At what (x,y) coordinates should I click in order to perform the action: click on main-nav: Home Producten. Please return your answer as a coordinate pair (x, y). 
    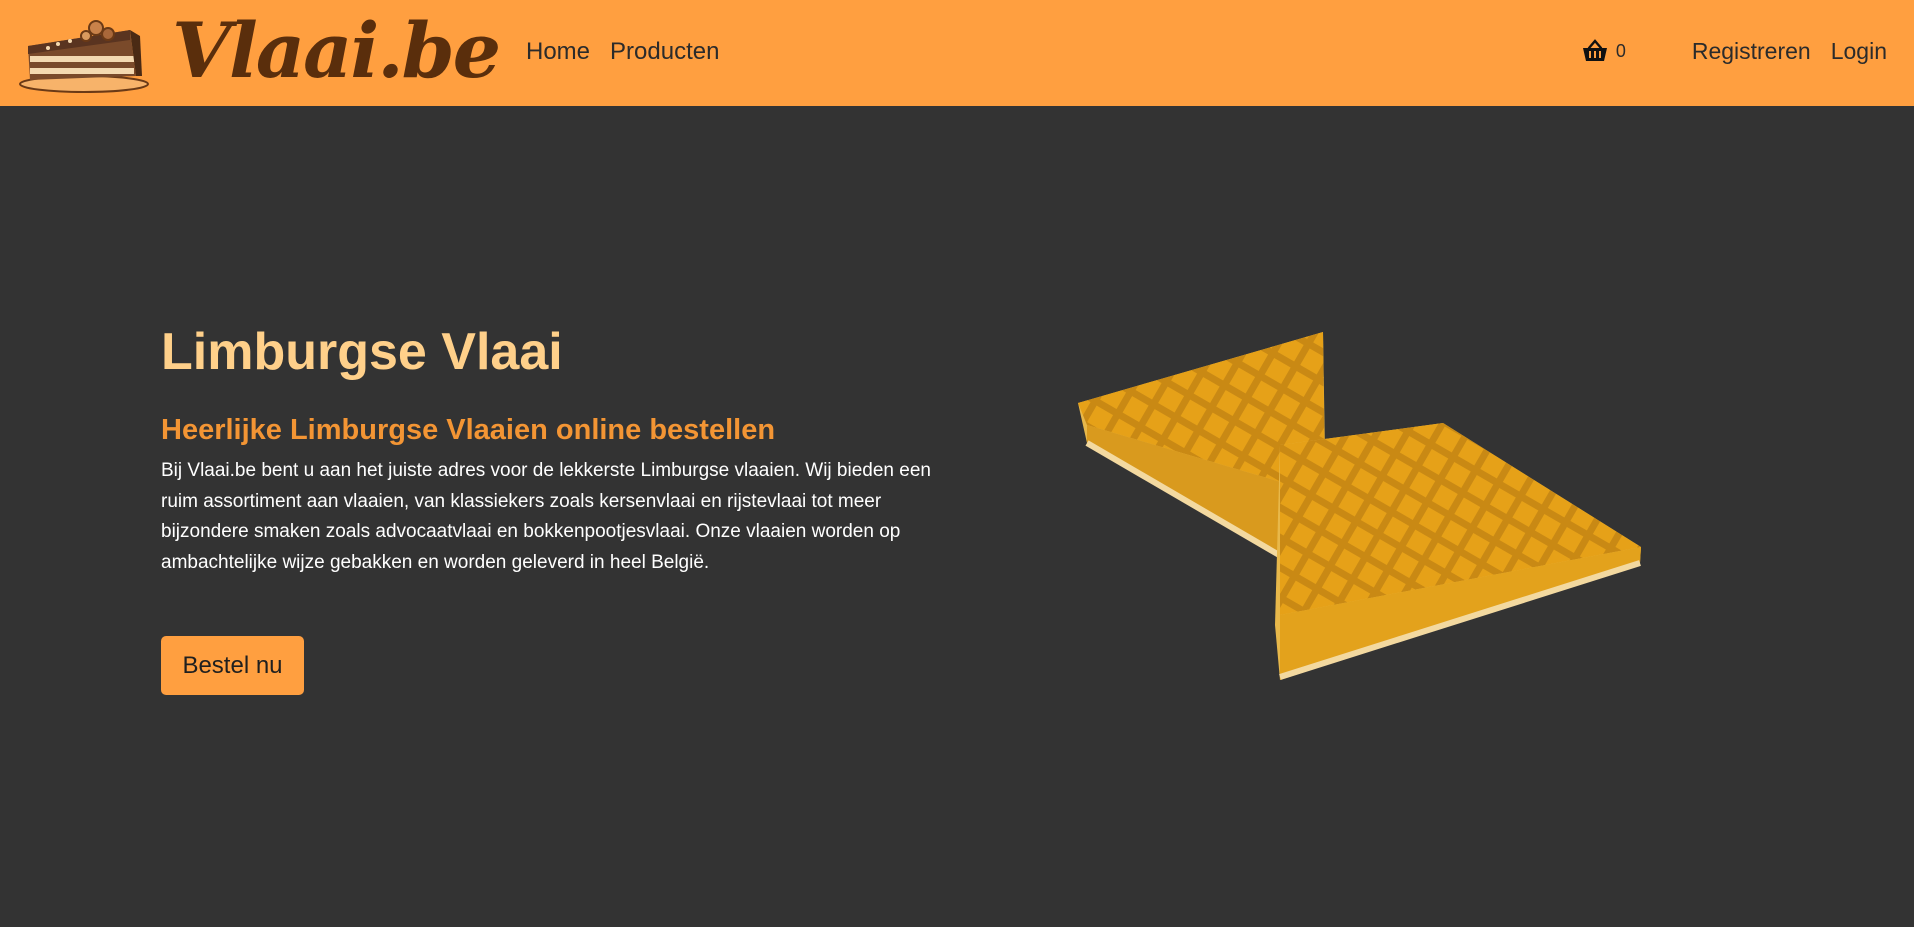
    Looking at the image, I should click on (622, 52).